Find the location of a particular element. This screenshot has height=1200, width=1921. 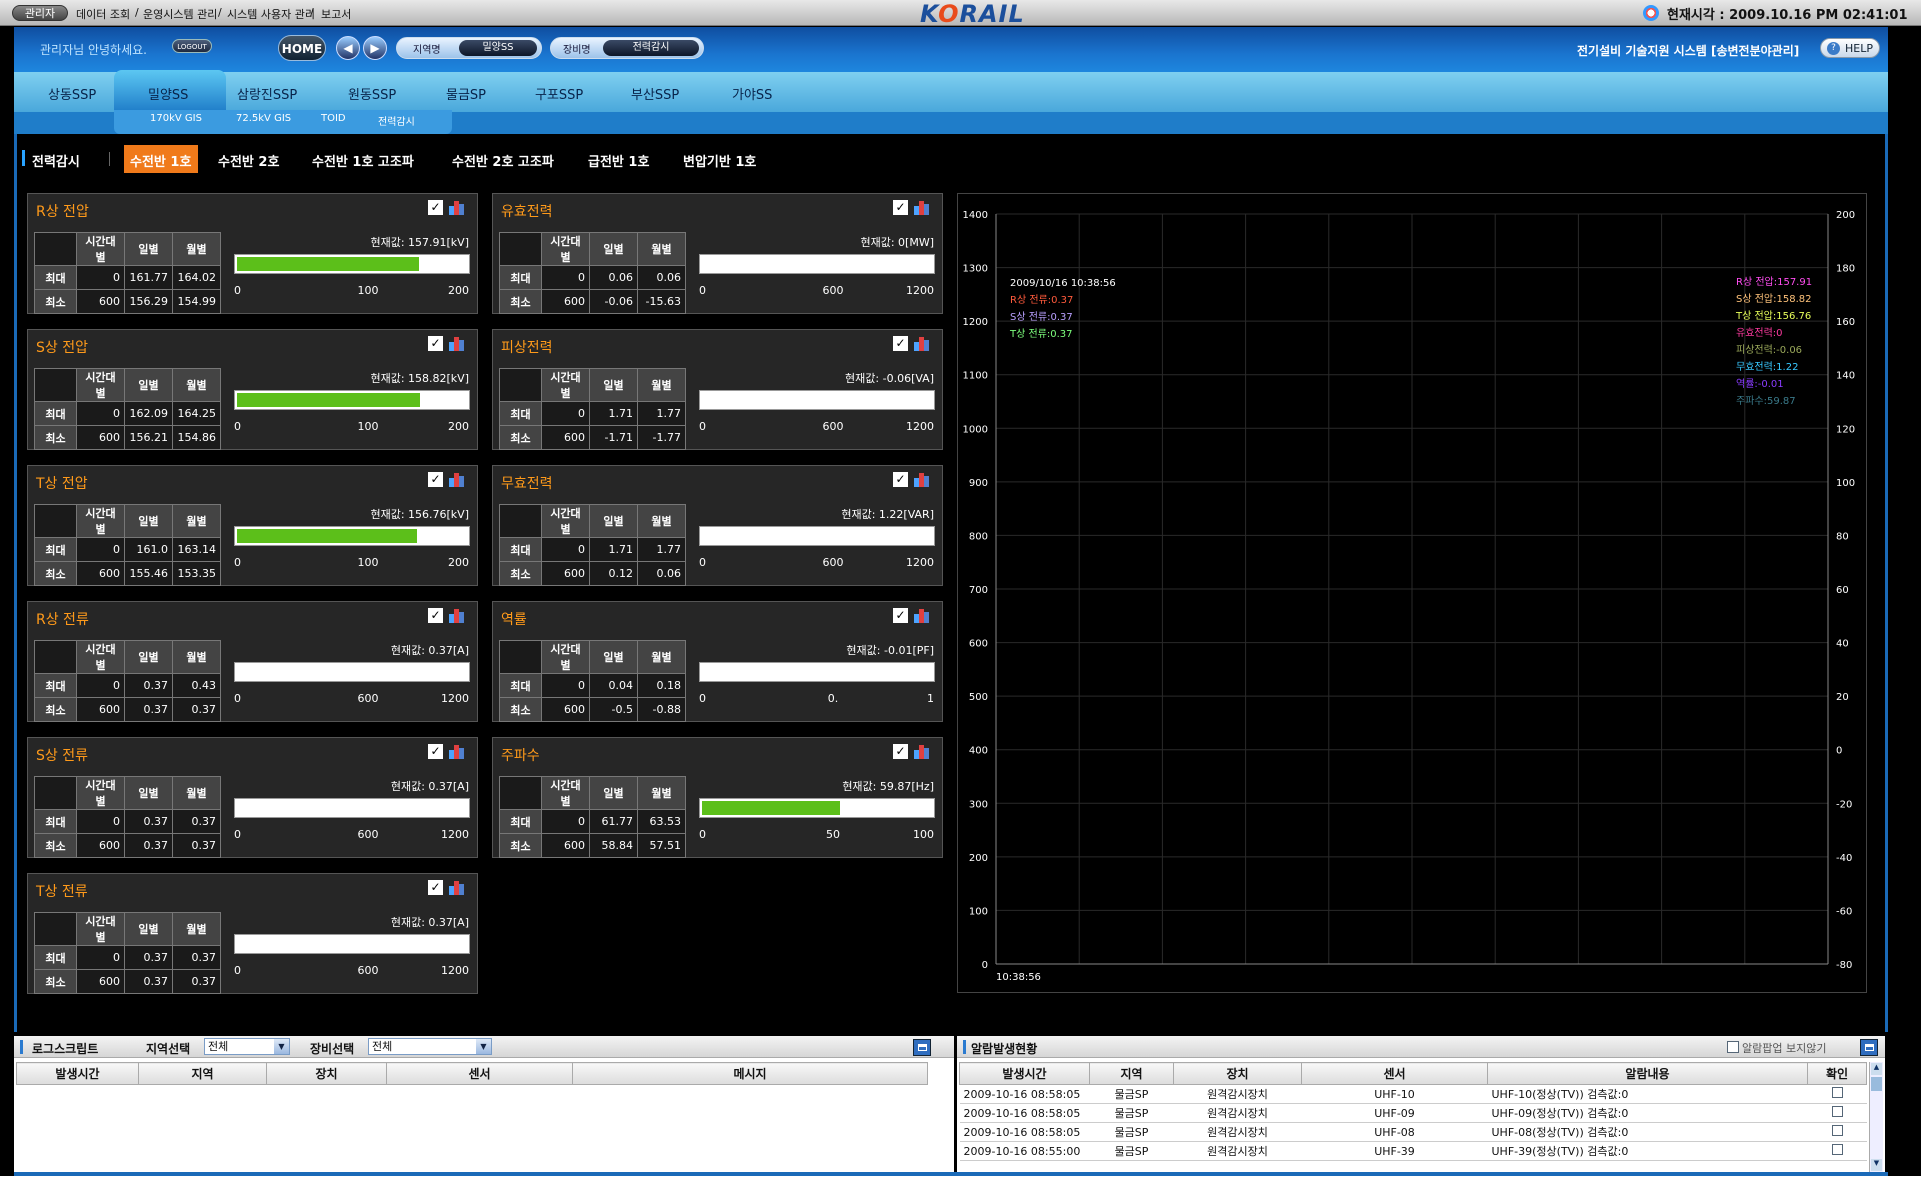

col-monthly: 월별 is located at coordinates (661, 385).